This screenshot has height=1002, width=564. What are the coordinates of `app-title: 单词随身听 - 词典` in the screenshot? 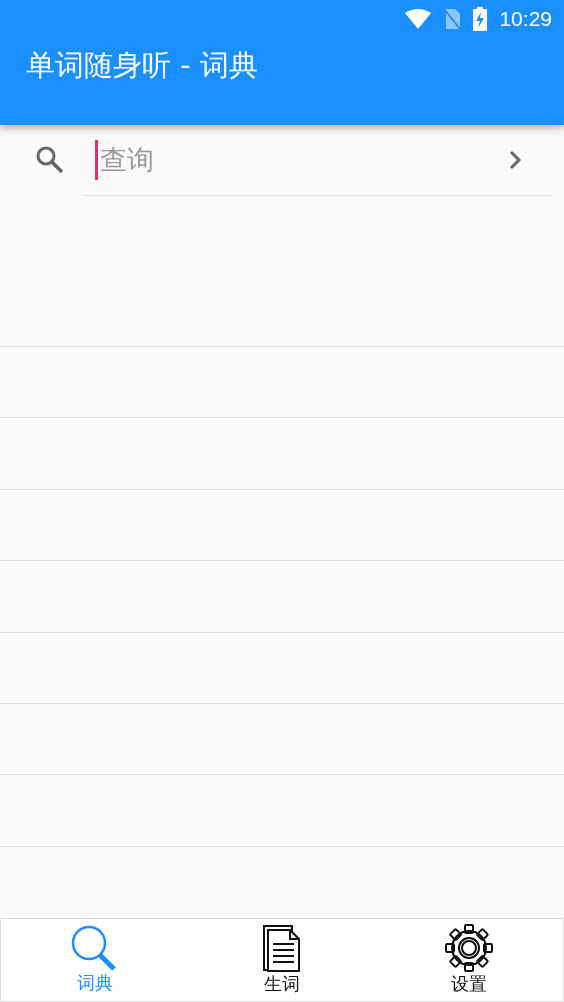 It's located at (142, 65).